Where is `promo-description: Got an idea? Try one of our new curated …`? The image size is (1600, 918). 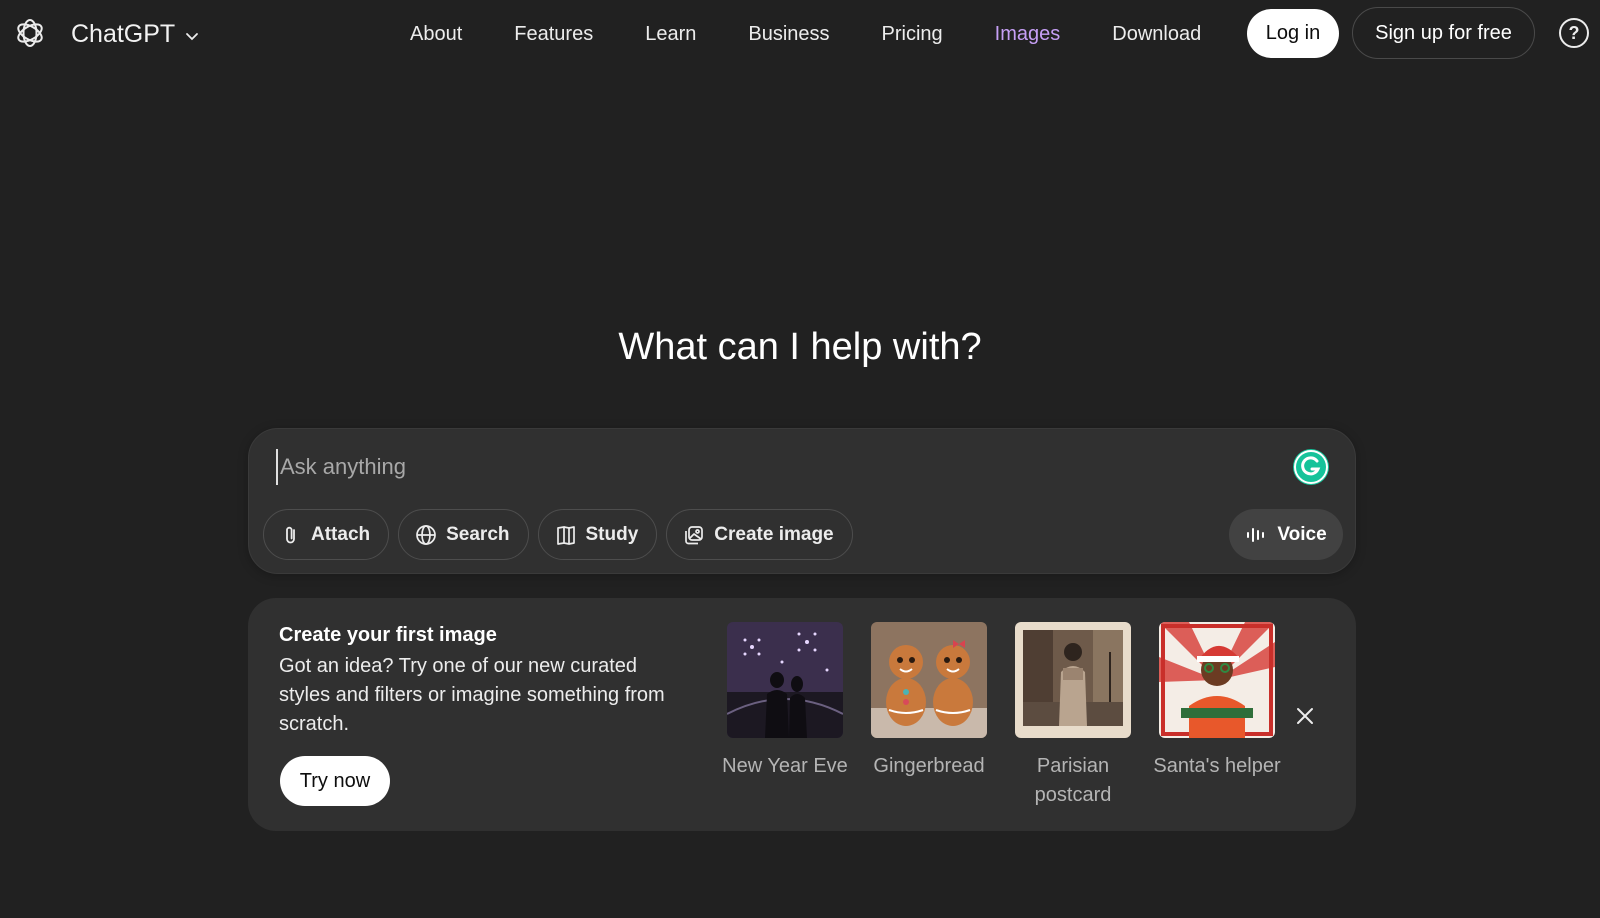
promo-description: Got an idea? Try one of our new curated … is located at coordinates (472, 695).